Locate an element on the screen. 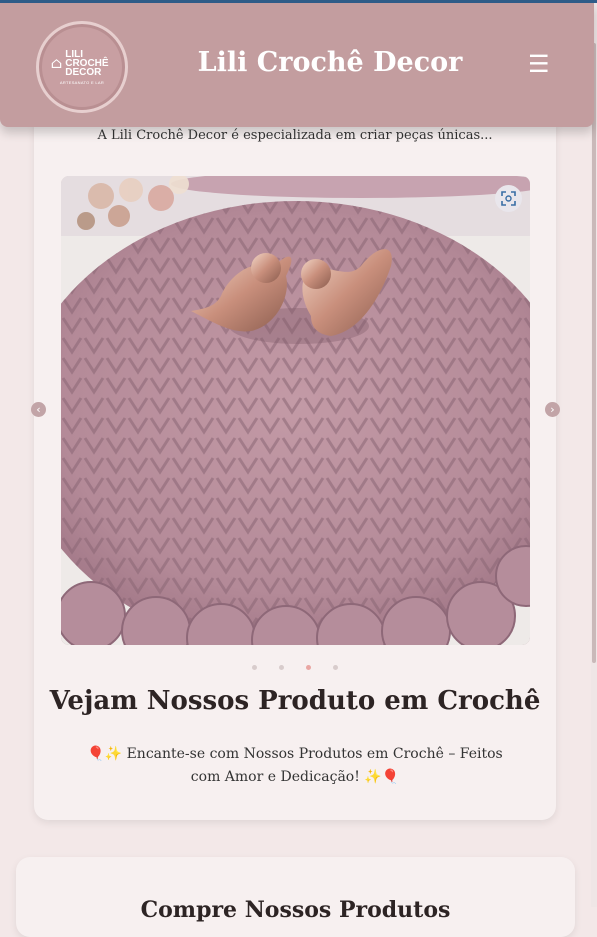 The image size is (597, 937). carousel-indicators is located at coordinates (295, 668).